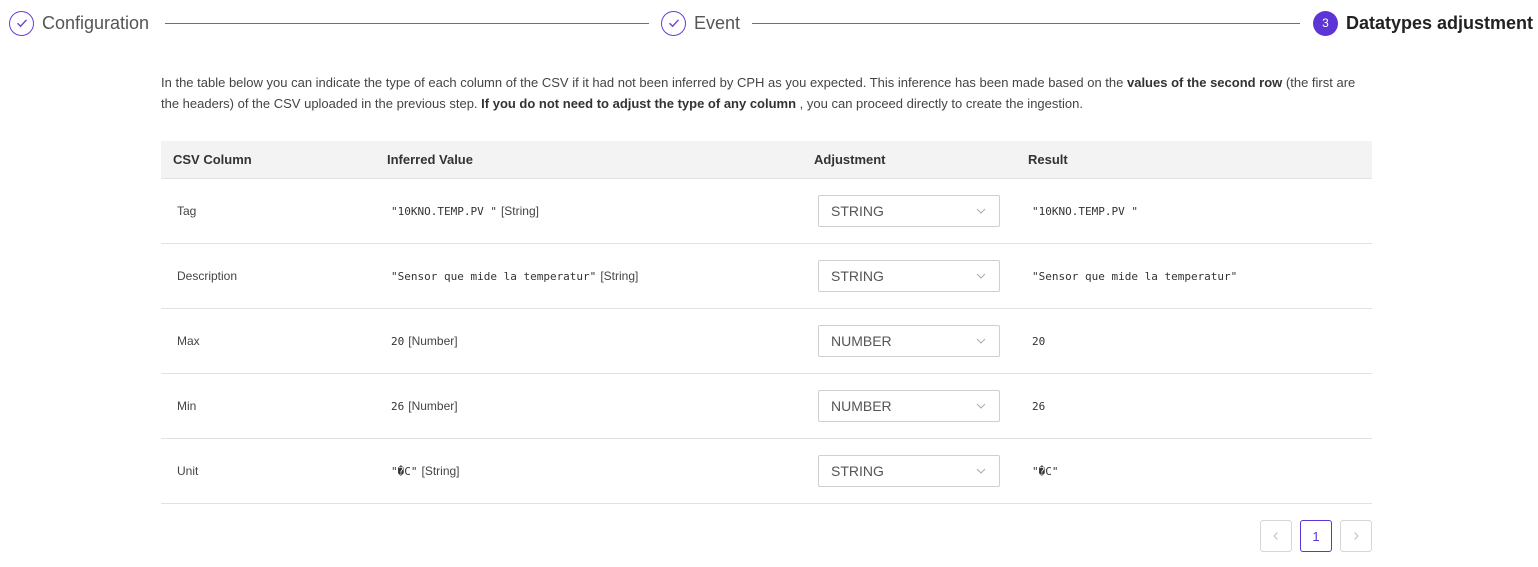  I want to click on inferred-value: "Sensor que mide la temperatur", so click(494, 276).